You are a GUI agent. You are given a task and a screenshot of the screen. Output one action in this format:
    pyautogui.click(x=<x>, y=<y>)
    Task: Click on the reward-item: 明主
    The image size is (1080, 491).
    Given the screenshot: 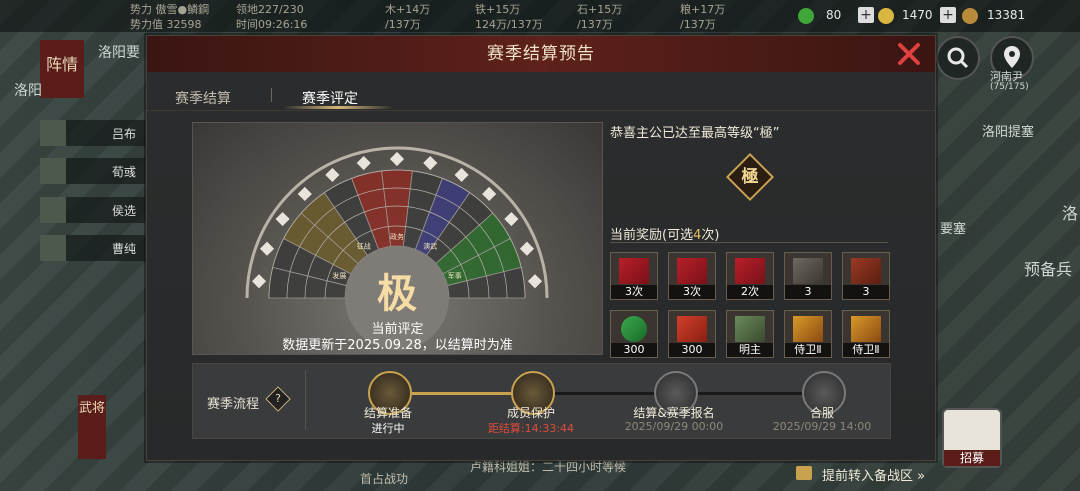 What is the action you would take?
    pyautogui.click(x=750, y=334)
    